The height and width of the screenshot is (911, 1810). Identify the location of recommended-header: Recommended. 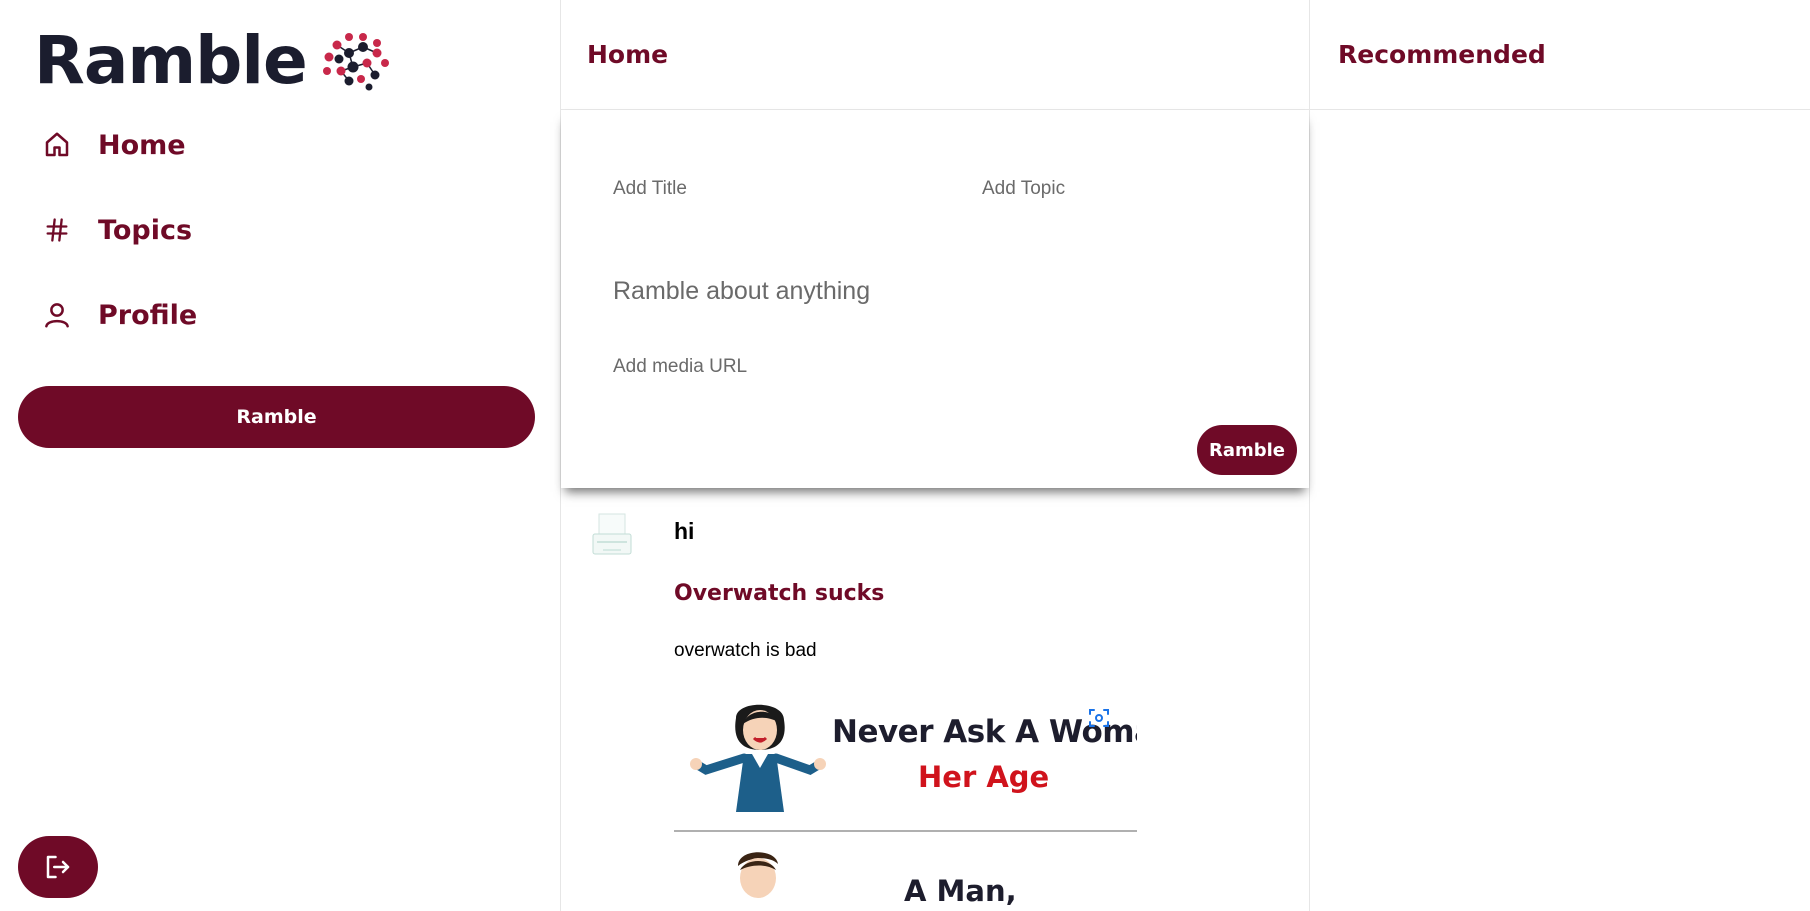
(1560, 55).